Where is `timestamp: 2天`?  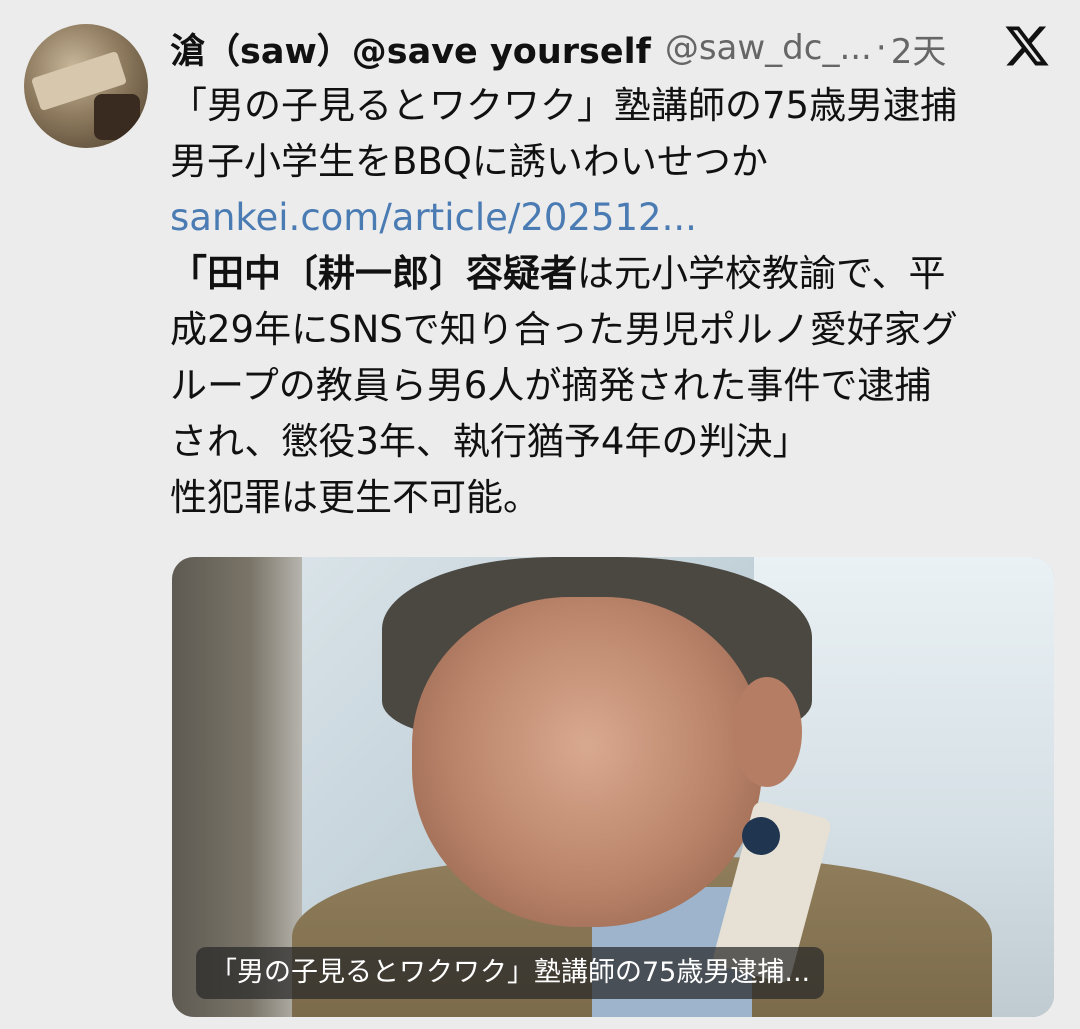 timestamp: 2天 is located at coordinates (919, 48).